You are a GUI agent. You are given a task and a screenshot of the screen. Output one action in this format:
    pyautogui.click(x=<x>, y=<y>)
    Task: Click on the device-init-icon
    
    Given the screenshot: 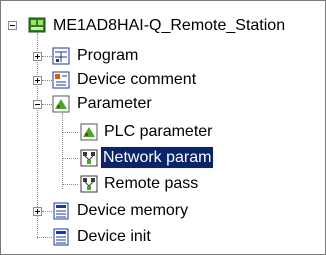 What is the action you would take?
    pyautogui.click(x=61, y=237)
    